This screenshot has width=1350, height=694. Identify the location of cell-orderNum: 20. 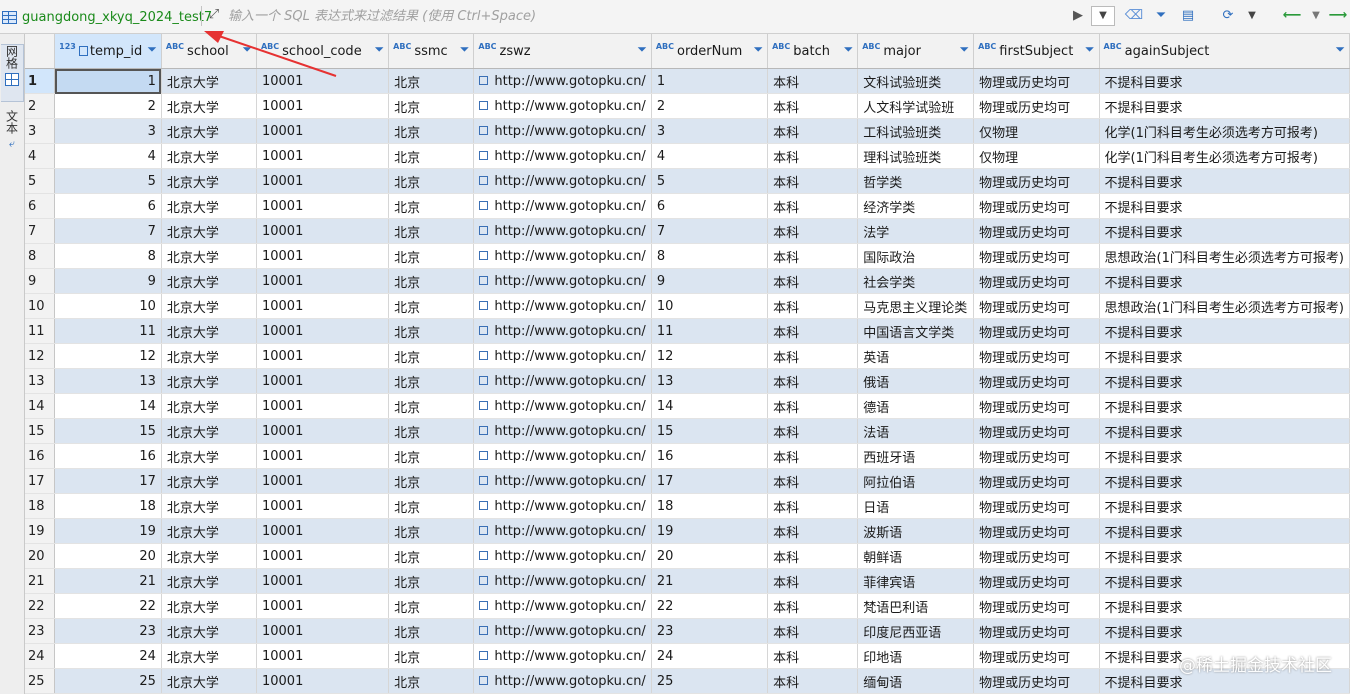
(710, 556).